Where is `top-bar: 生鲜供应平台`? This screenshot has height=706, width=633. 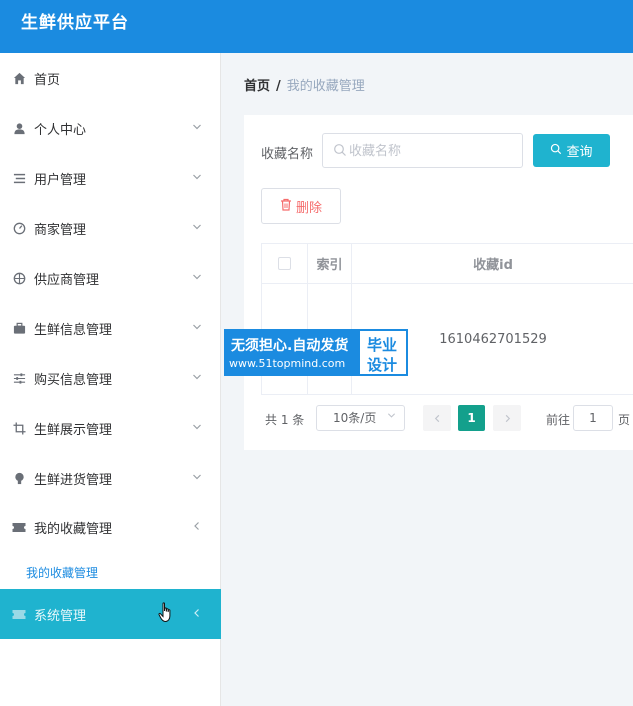 top-bar: 生鲜供应平台 is located at coordinates (316, 26).